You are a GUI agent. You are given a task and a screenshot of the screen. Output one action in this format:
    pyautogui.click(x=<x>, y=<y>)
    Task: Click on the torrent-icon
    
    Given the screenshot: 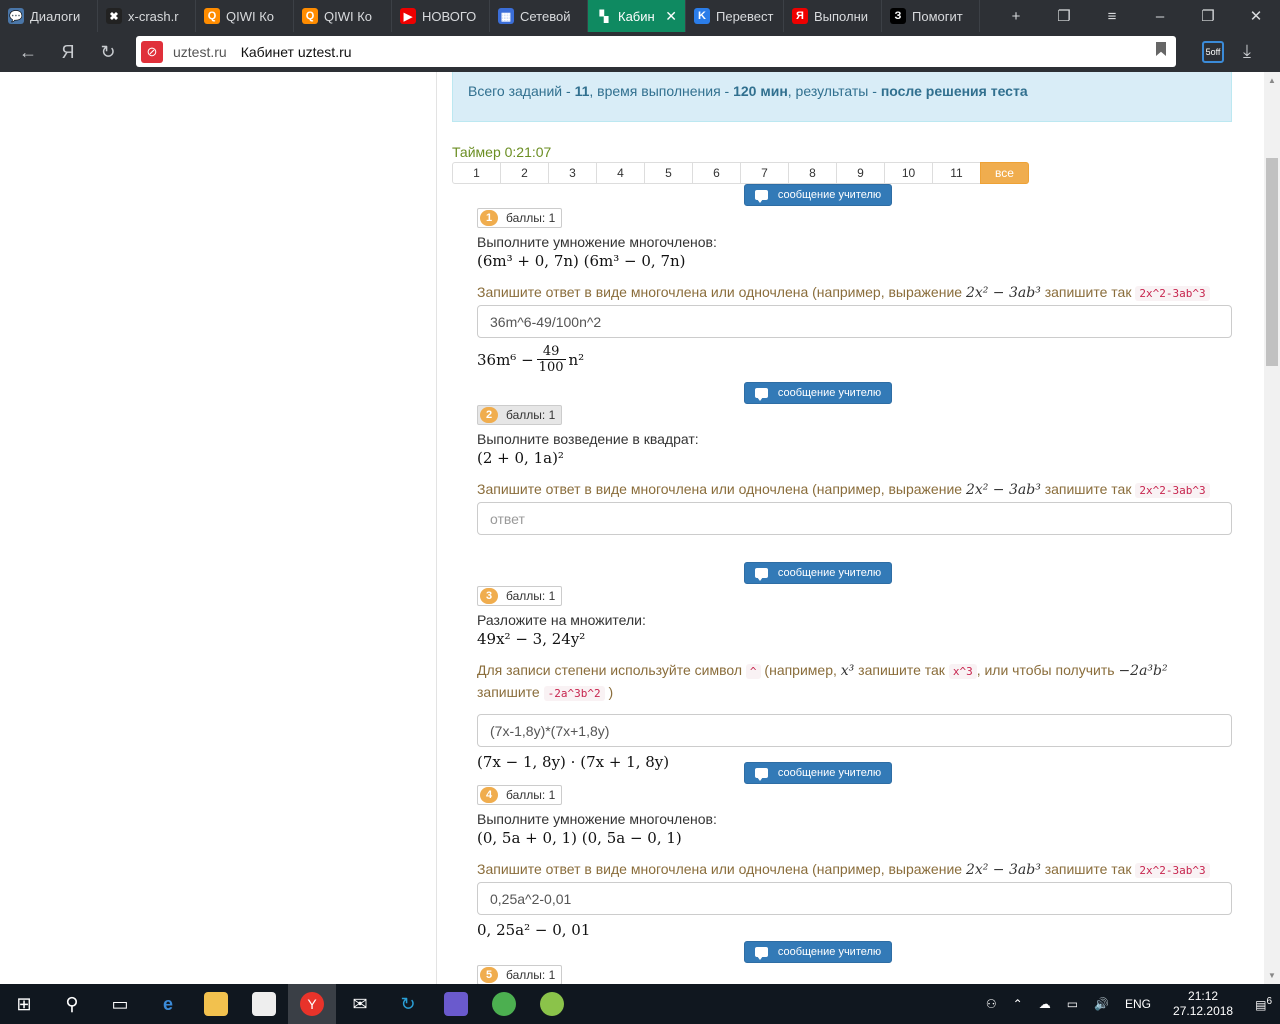 What is the action you would take?
    pyautogui.click(x=504, y=1004)
    